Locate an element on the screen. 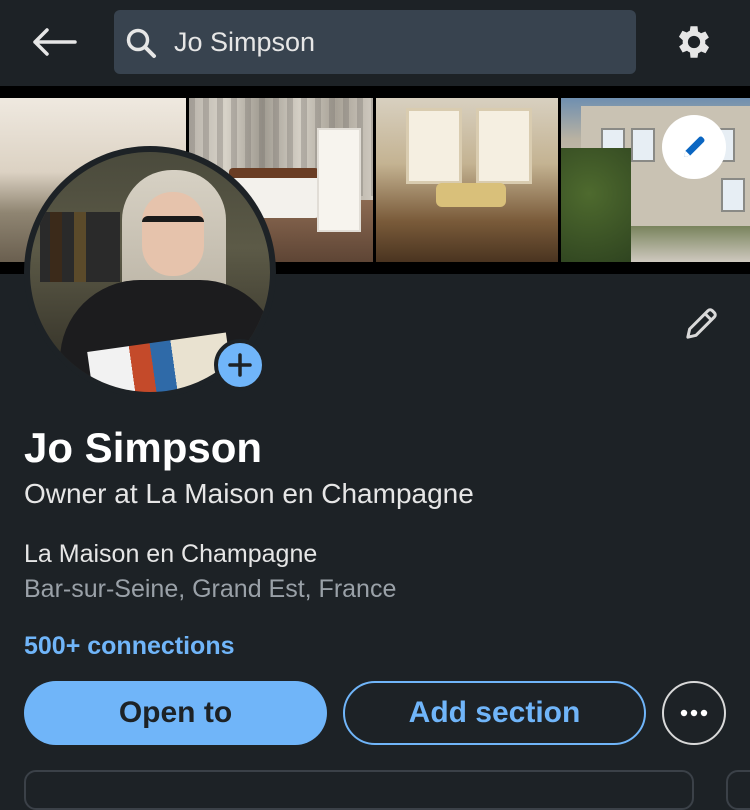 The image size is (750, 810). arrow-left-icon is located at coordinates (55, 42).